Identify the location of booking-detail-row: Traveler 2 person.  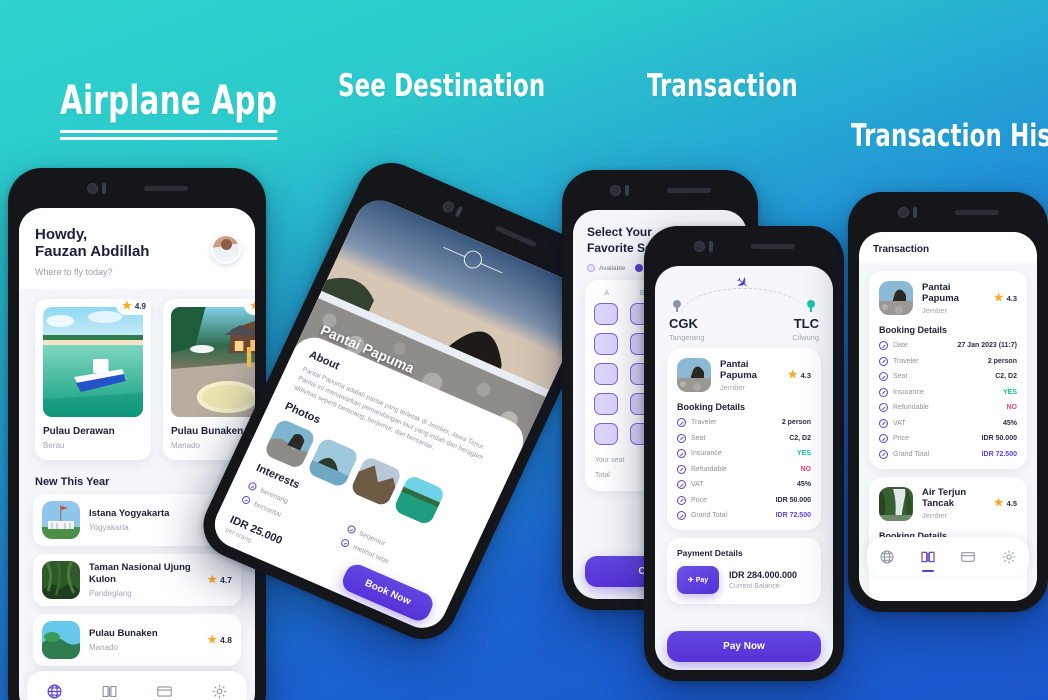
(948, 361).